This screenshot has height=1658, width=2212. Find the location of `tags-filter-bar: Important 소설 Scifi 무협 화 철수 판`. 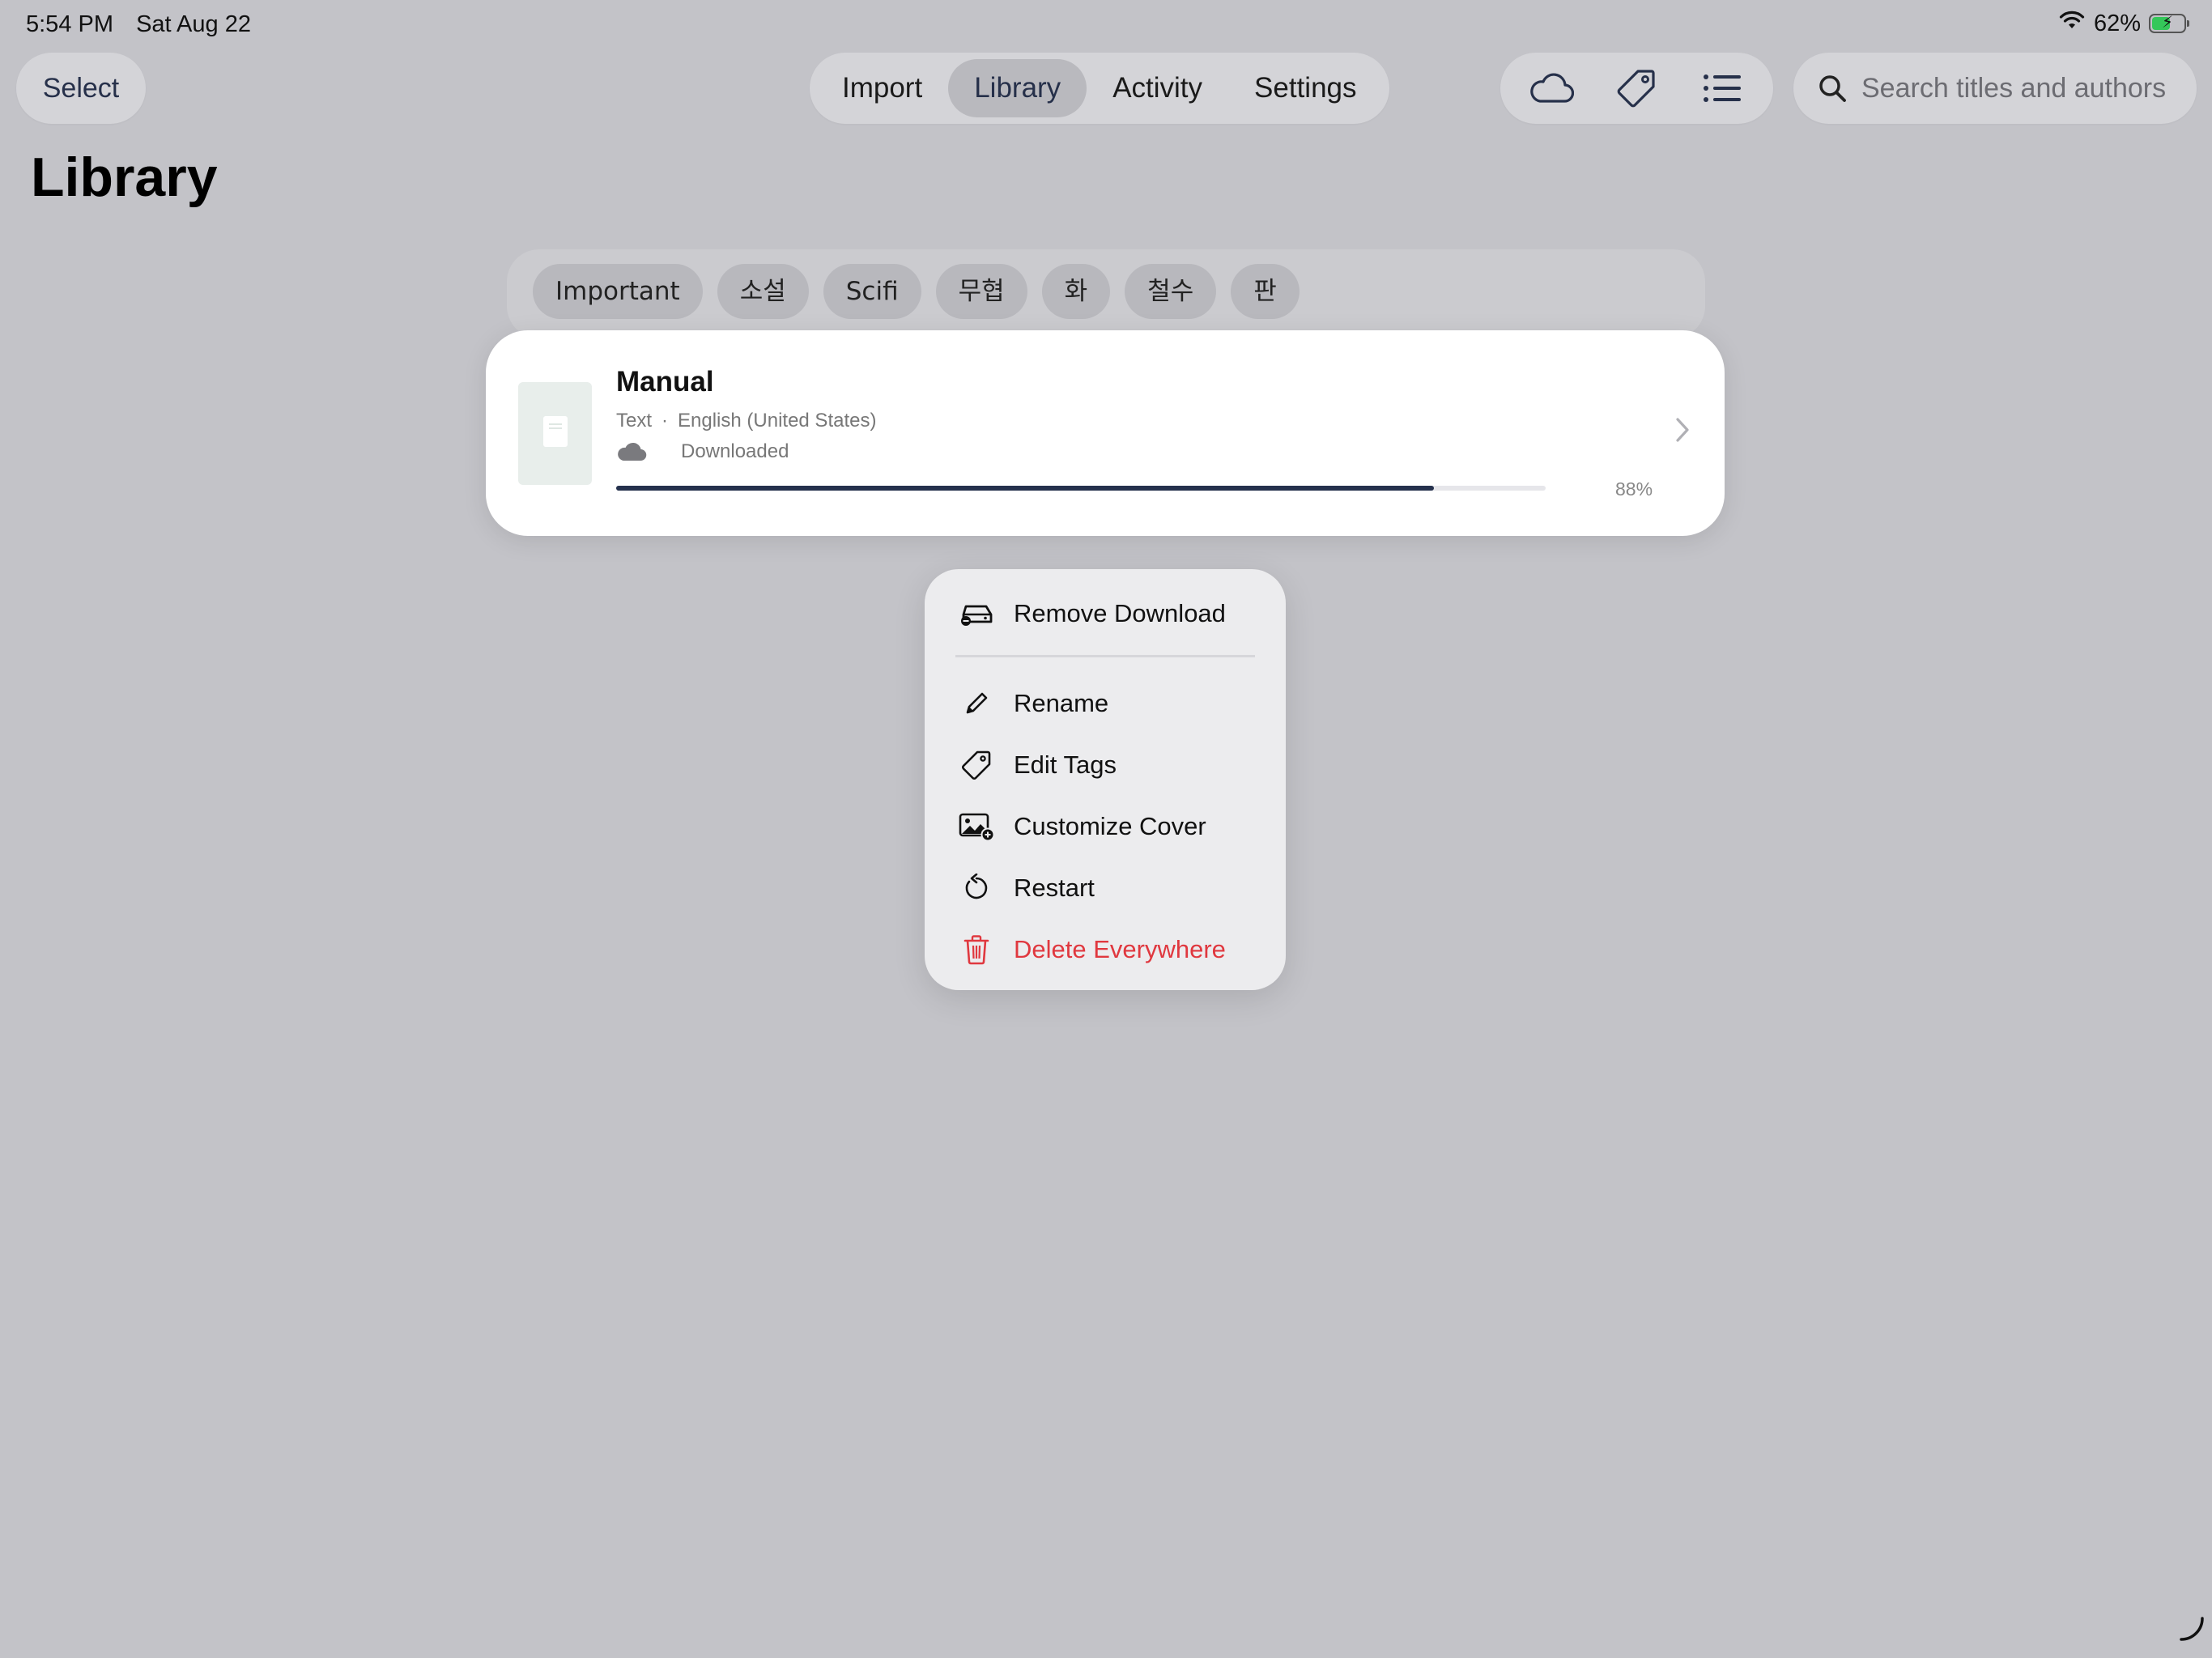

tags-filter-bar: Important 소설 Scifi 무협 화 철수 판 is located at coordinates (1106, 293).